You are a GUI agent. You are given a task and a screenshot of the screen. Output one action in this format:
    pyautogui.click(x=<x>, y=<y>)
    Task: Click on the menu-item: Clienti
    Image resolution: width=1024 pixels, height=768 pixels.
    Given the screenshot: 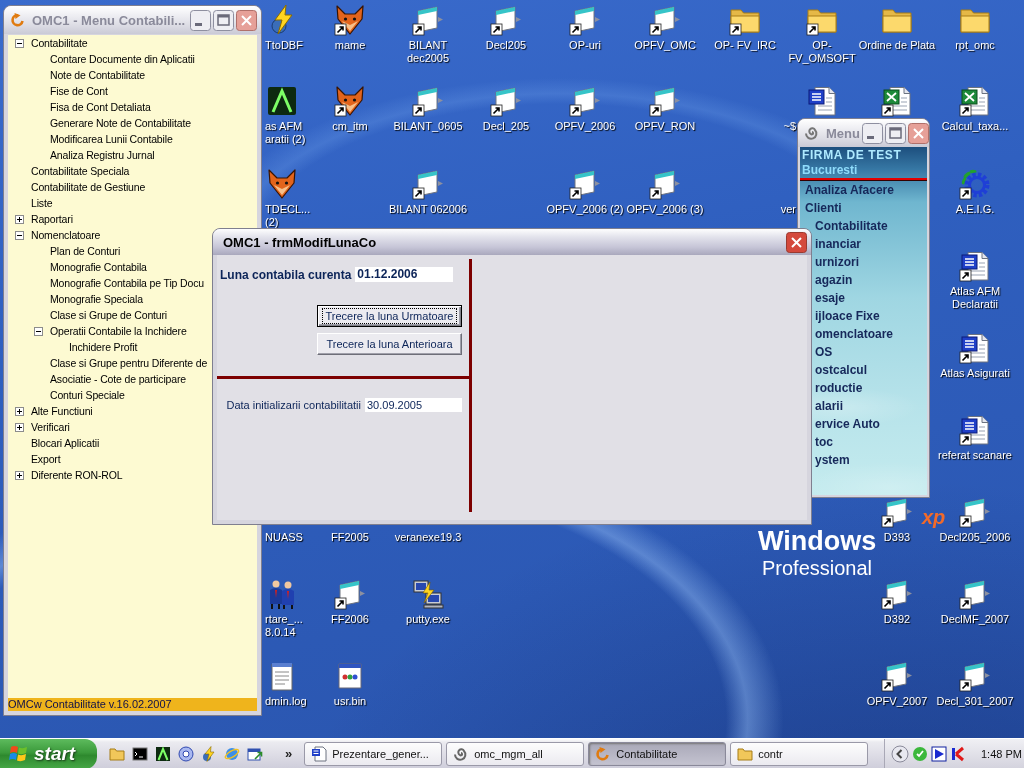 What is the action you would take?
    pyautogui.click(x=863, y=208)
    